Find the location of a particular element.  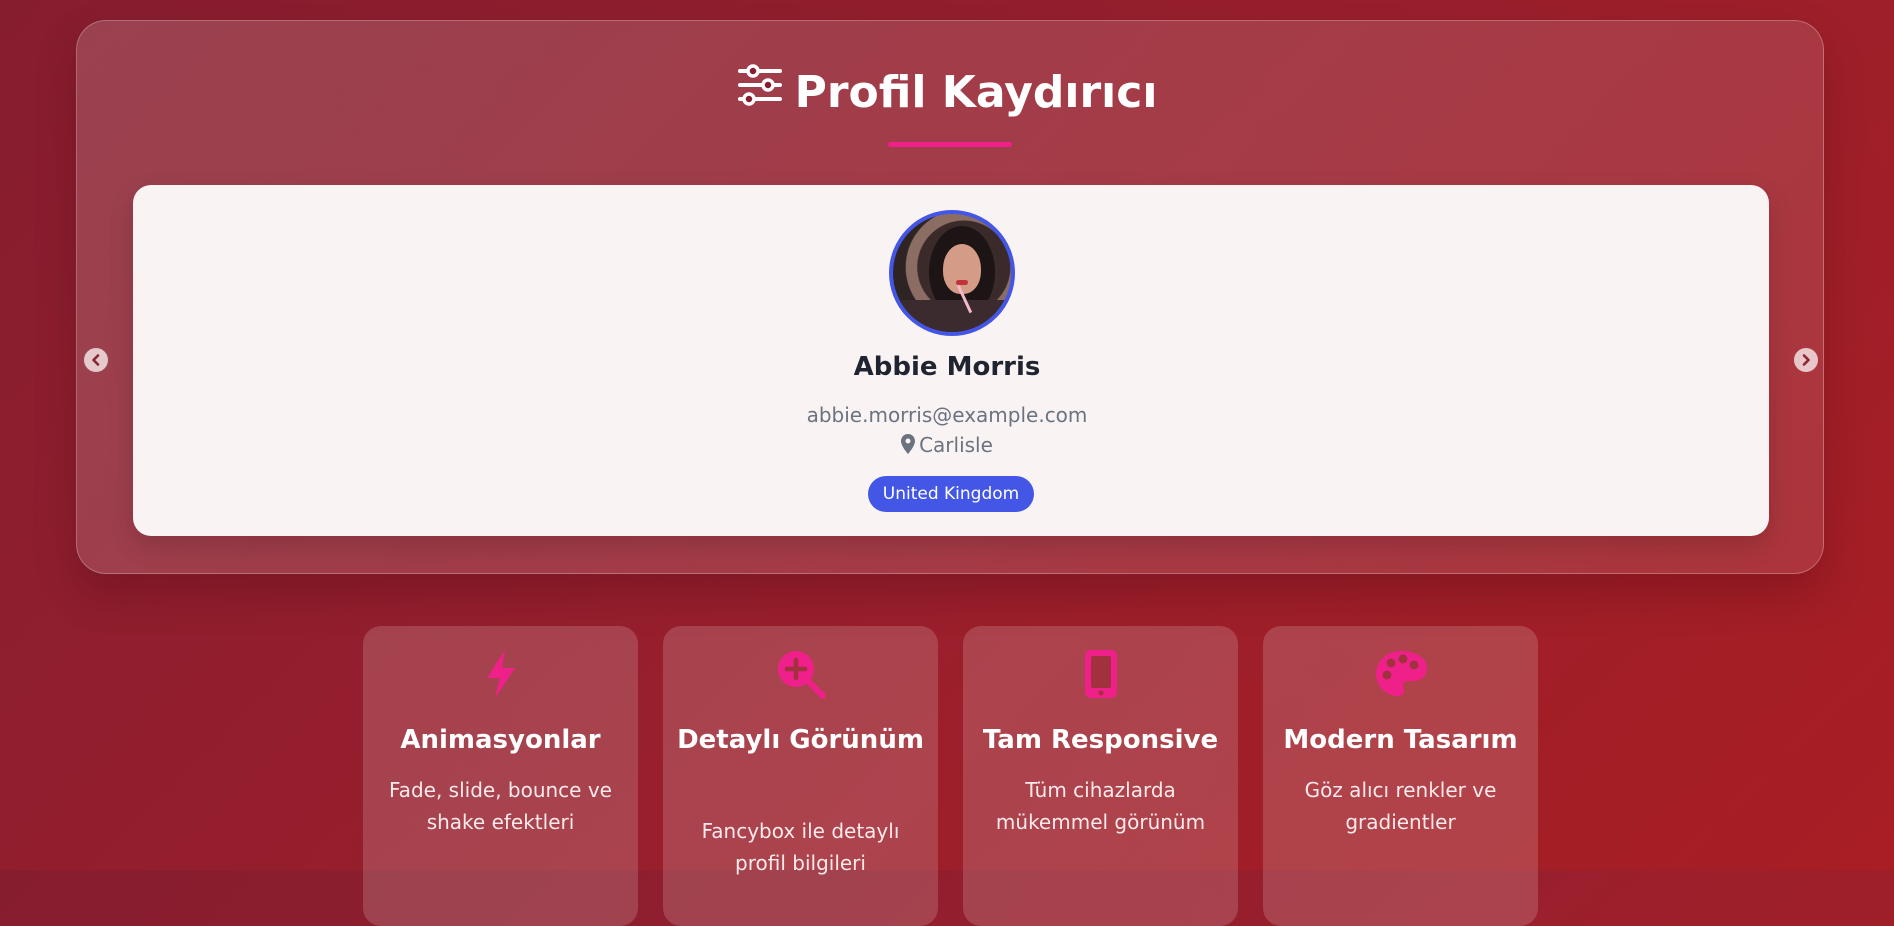

profile-name: Abbie Morris is located at coordinates (947, 367).